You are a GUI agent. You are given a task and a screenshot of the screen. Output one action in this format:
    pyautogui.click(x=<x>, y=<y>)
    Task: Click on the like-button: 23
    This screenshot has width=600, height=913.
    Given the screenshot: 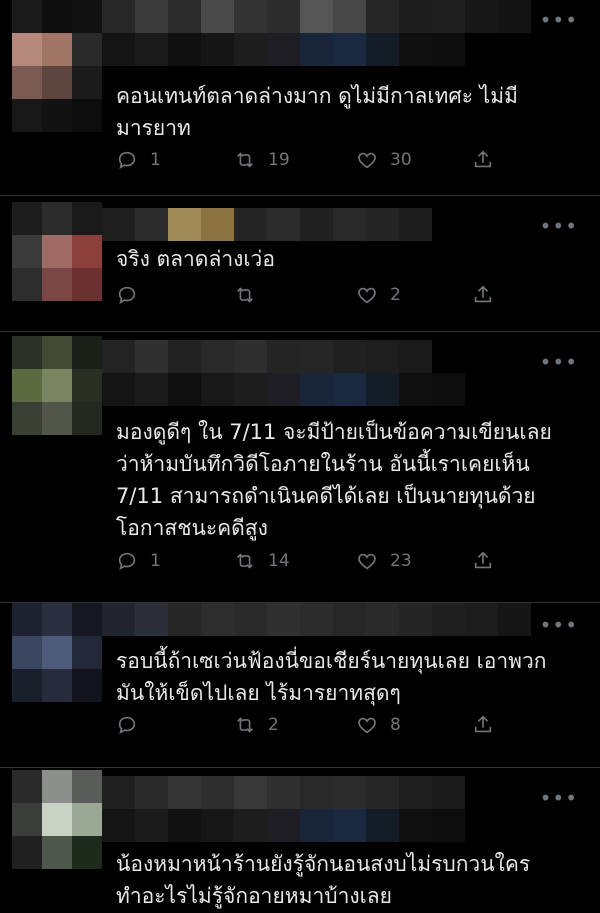 What is the action you would take?
    pyautogui.click(x=384, y=561)
    